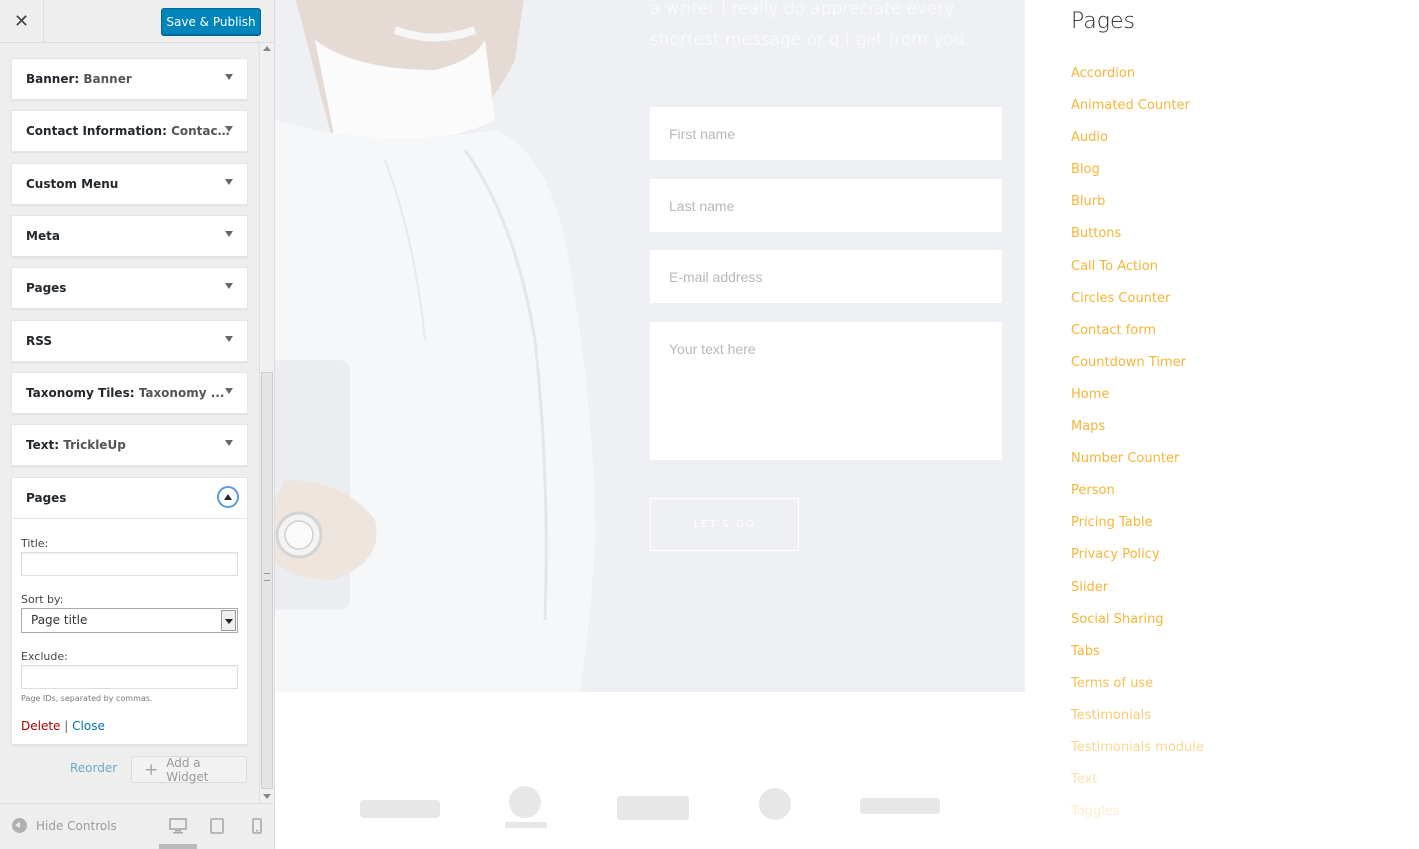 The height and width of the screenshot is (849, 1419). What do you see at coordinates (1241, 465) in the screenshot?
I see `page-link-number-counter: Number Counter` at bounding box center [1241, 465].